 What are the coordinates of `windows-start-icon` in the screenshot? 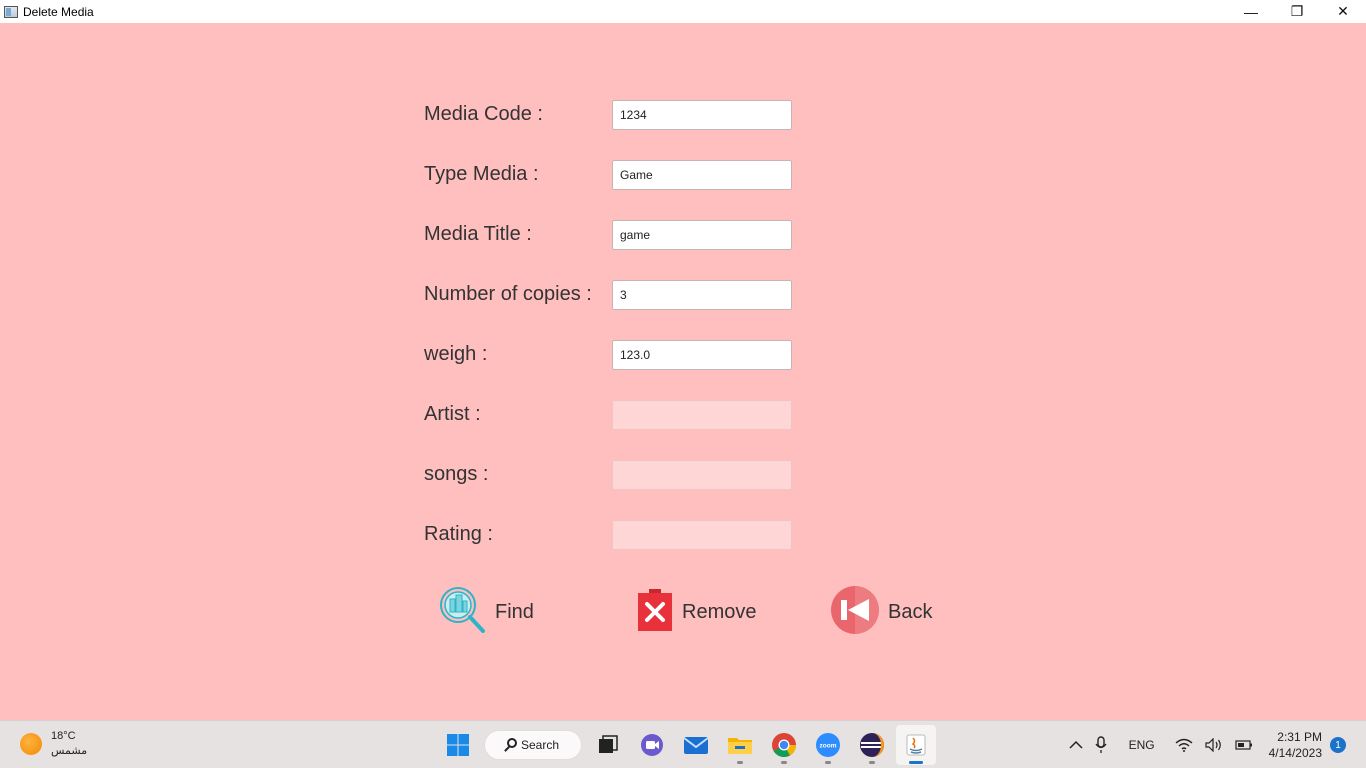 It's located at (458, 745).